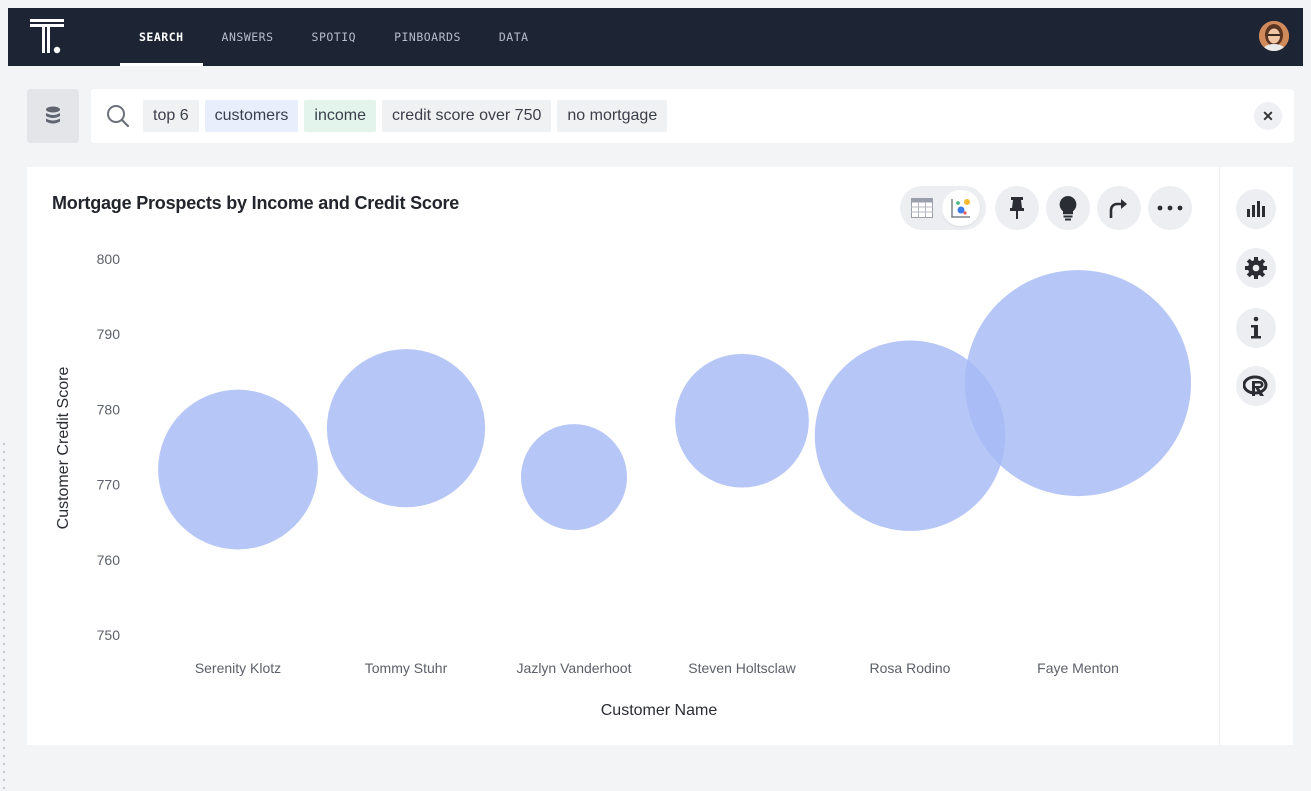 This screenshot has height=791, width=1311. I want to click on nav-tab-data: DATA, so click(514, 37).